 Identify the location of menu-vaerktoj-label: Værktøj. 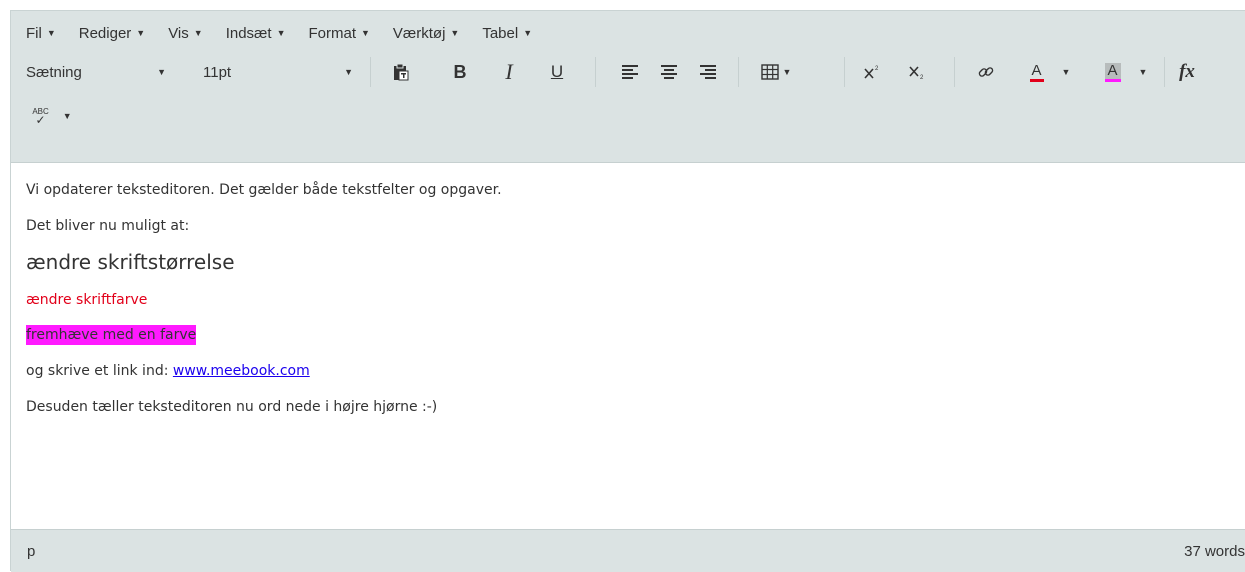
(419, 33).